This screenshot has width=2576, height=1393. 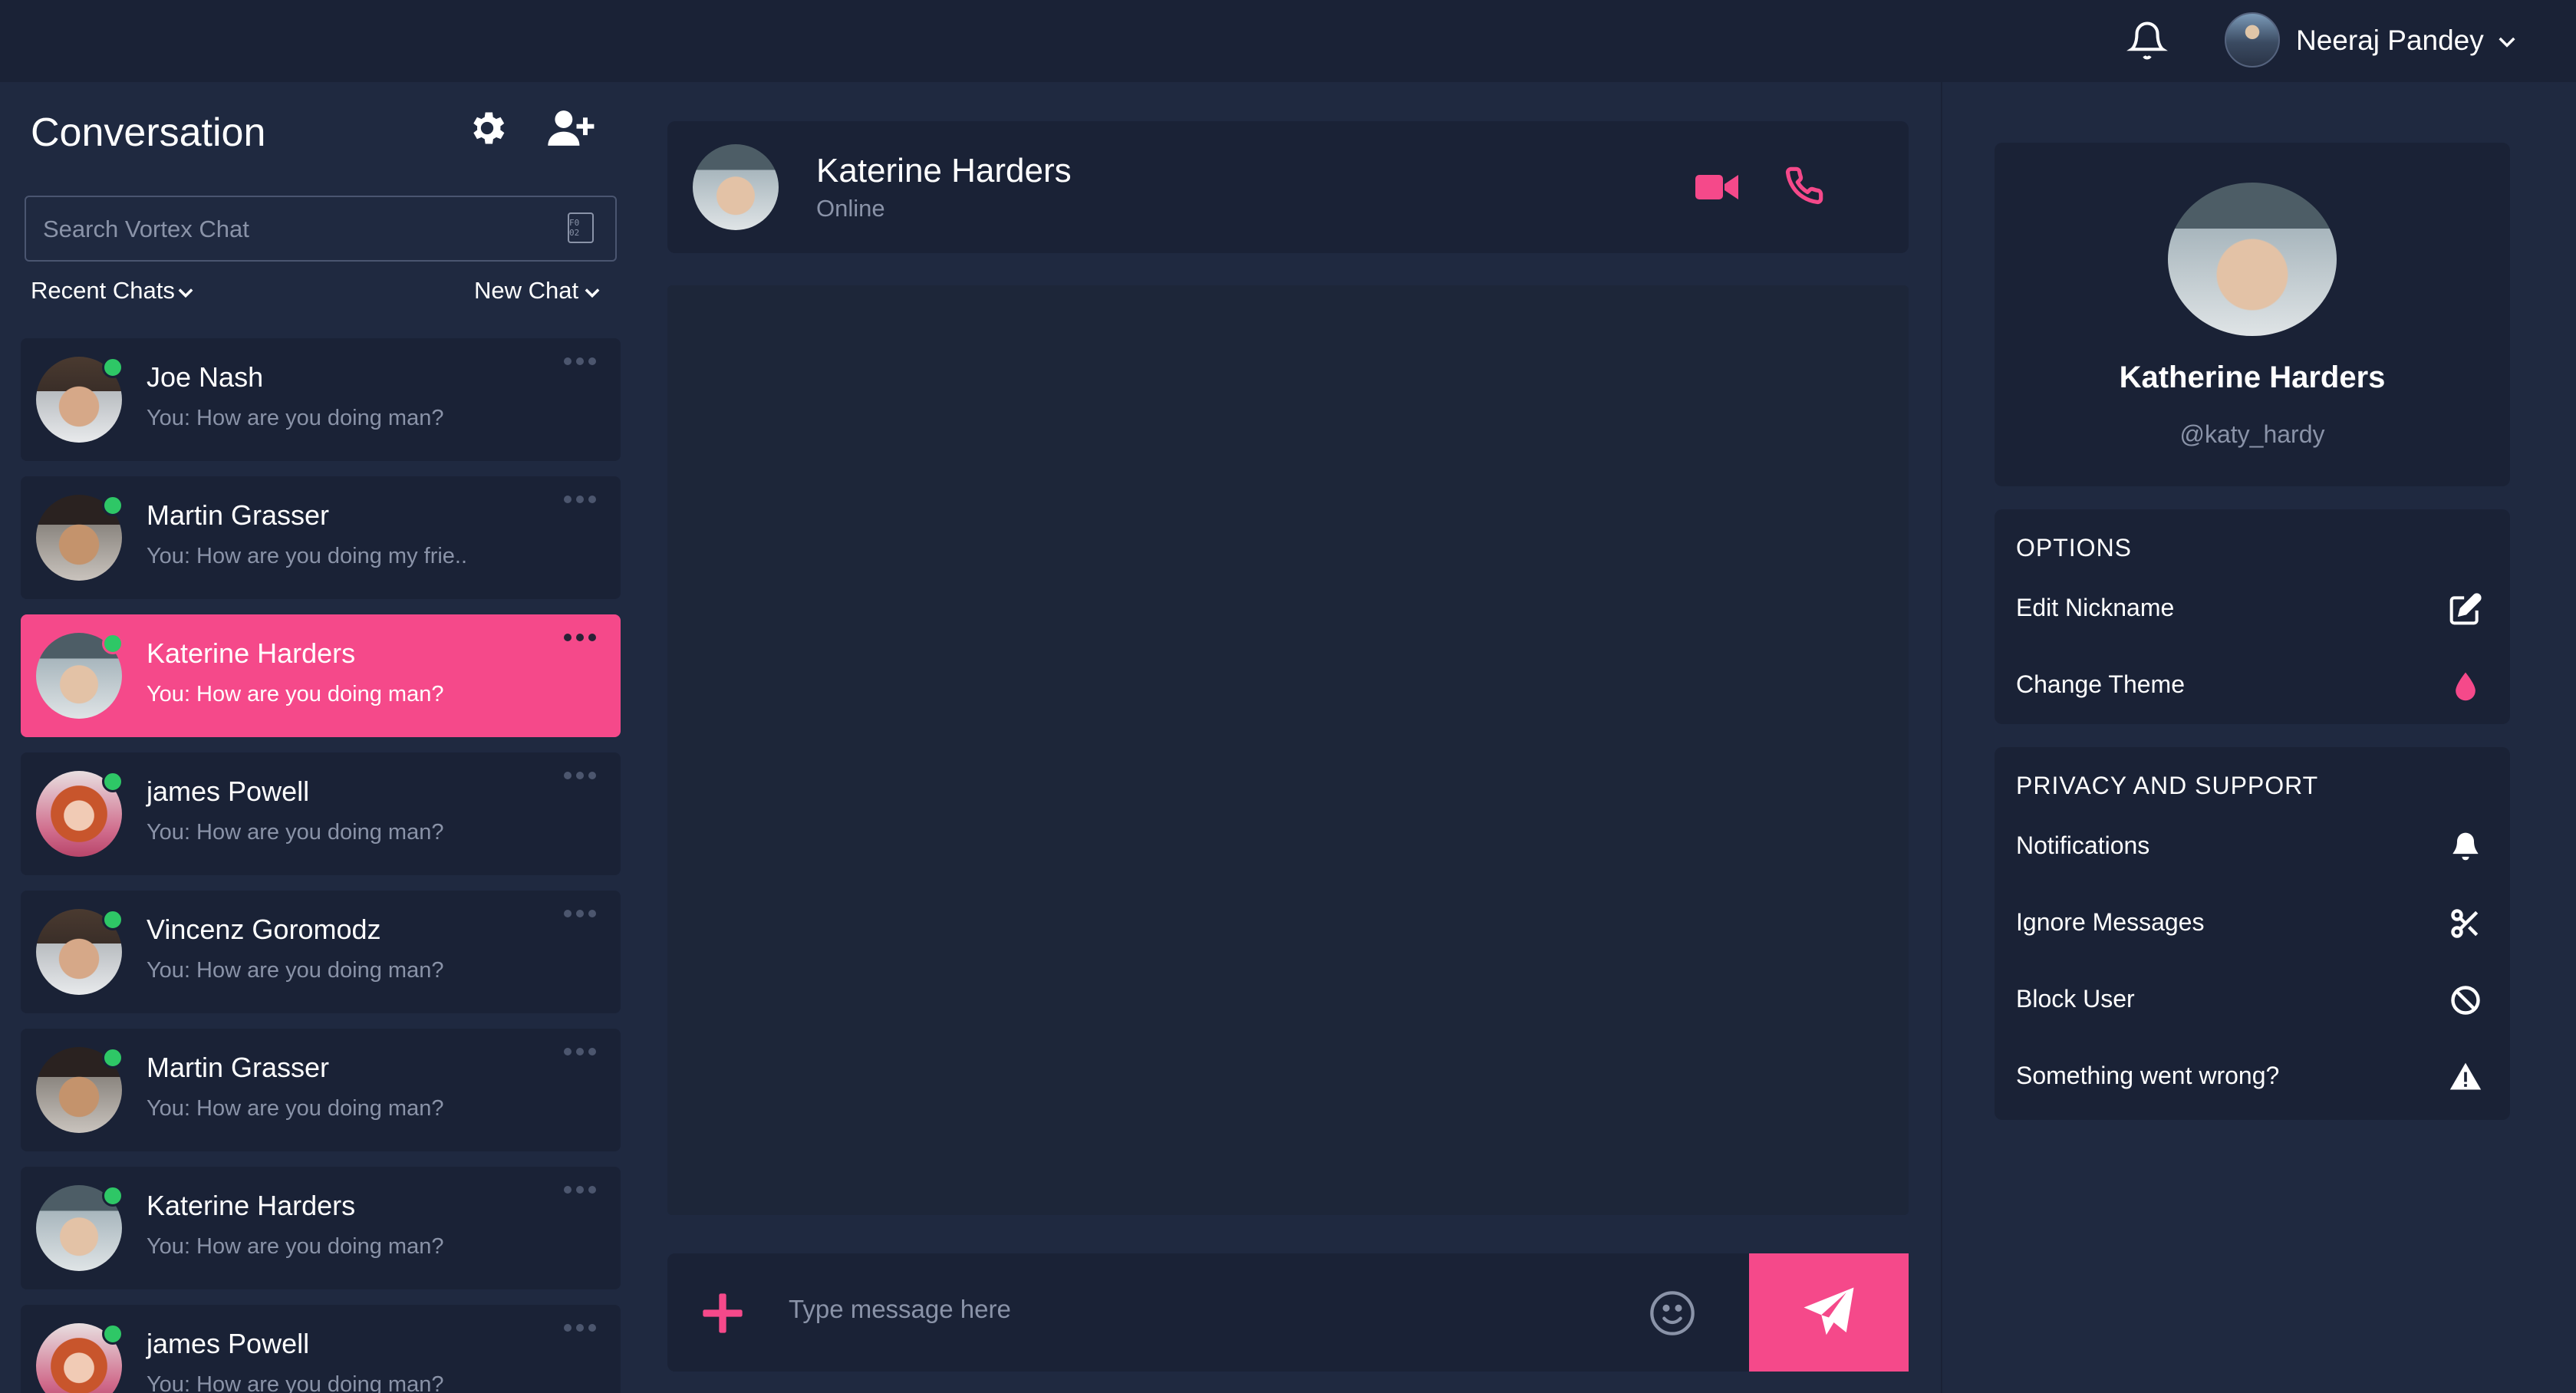 I want to click on section-title: PRIVACY AND SUPPORT, so click(x=2167, y=785).